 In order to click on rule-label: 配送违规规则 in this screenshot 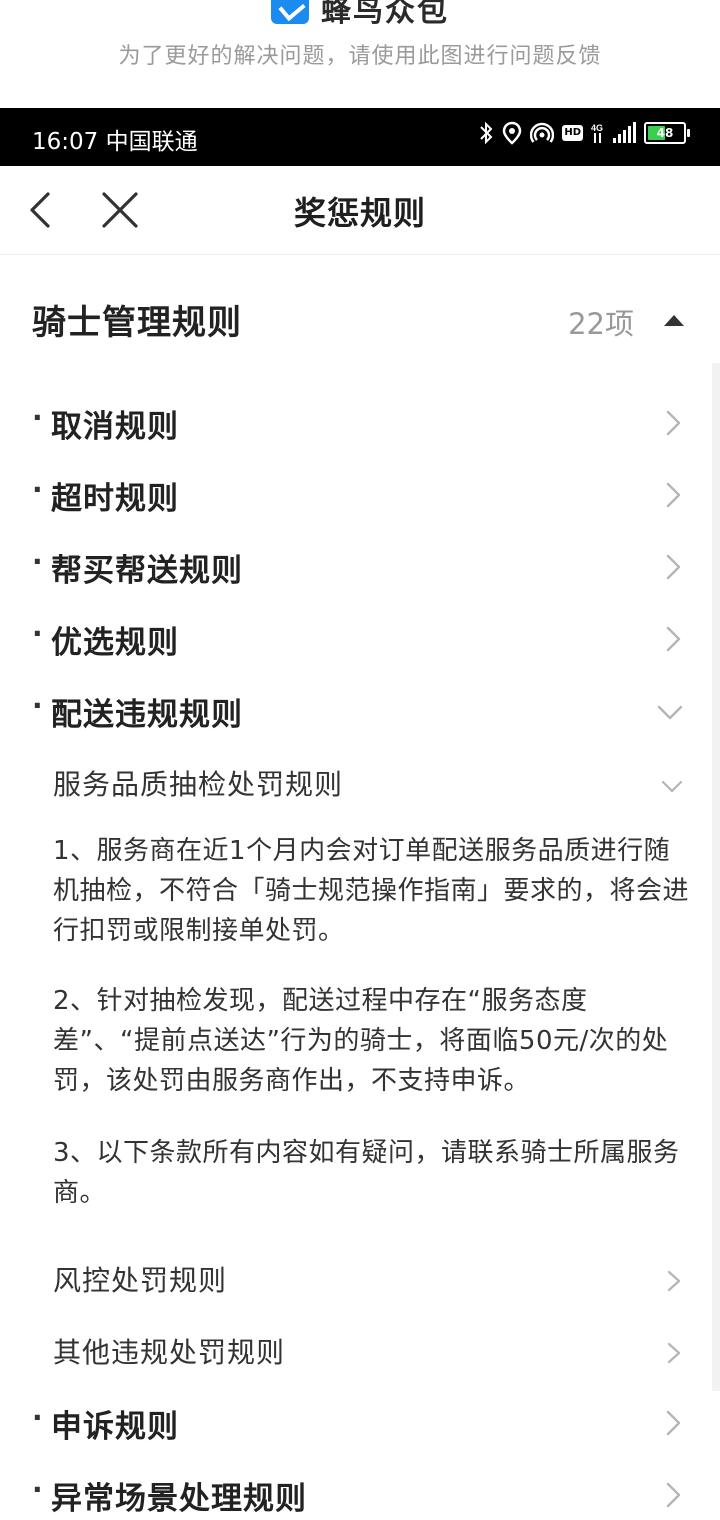, I will do `click(147, 715)`.